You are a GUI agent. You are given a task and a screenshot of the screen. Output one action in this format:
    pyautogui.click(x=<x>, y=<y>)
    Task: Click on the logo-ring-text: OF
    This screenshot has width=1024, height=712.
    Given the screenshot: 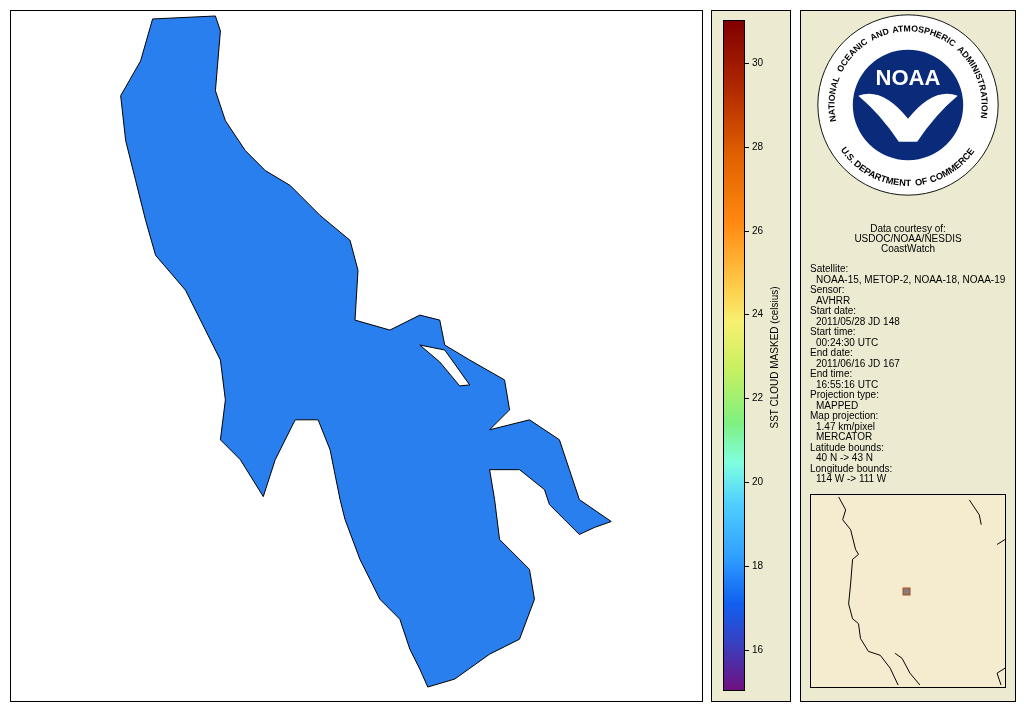 What is the action you would take?
    pyautogui.click(x=921, y=181)
    